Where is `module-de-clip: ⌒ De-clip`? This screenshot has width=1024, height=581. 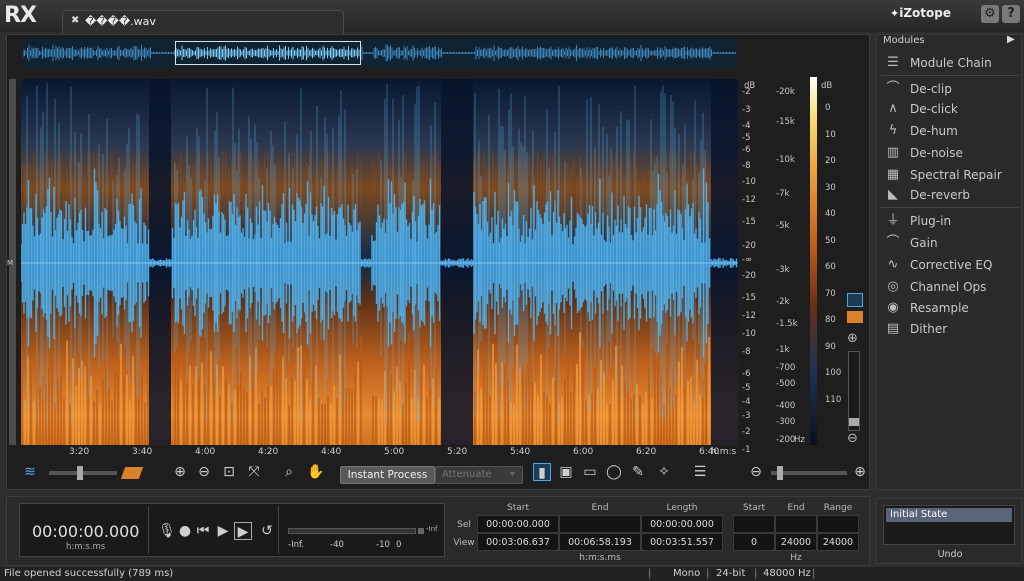 module-de-clip: ⌒ De-clip is located at coordinates (950, 89).